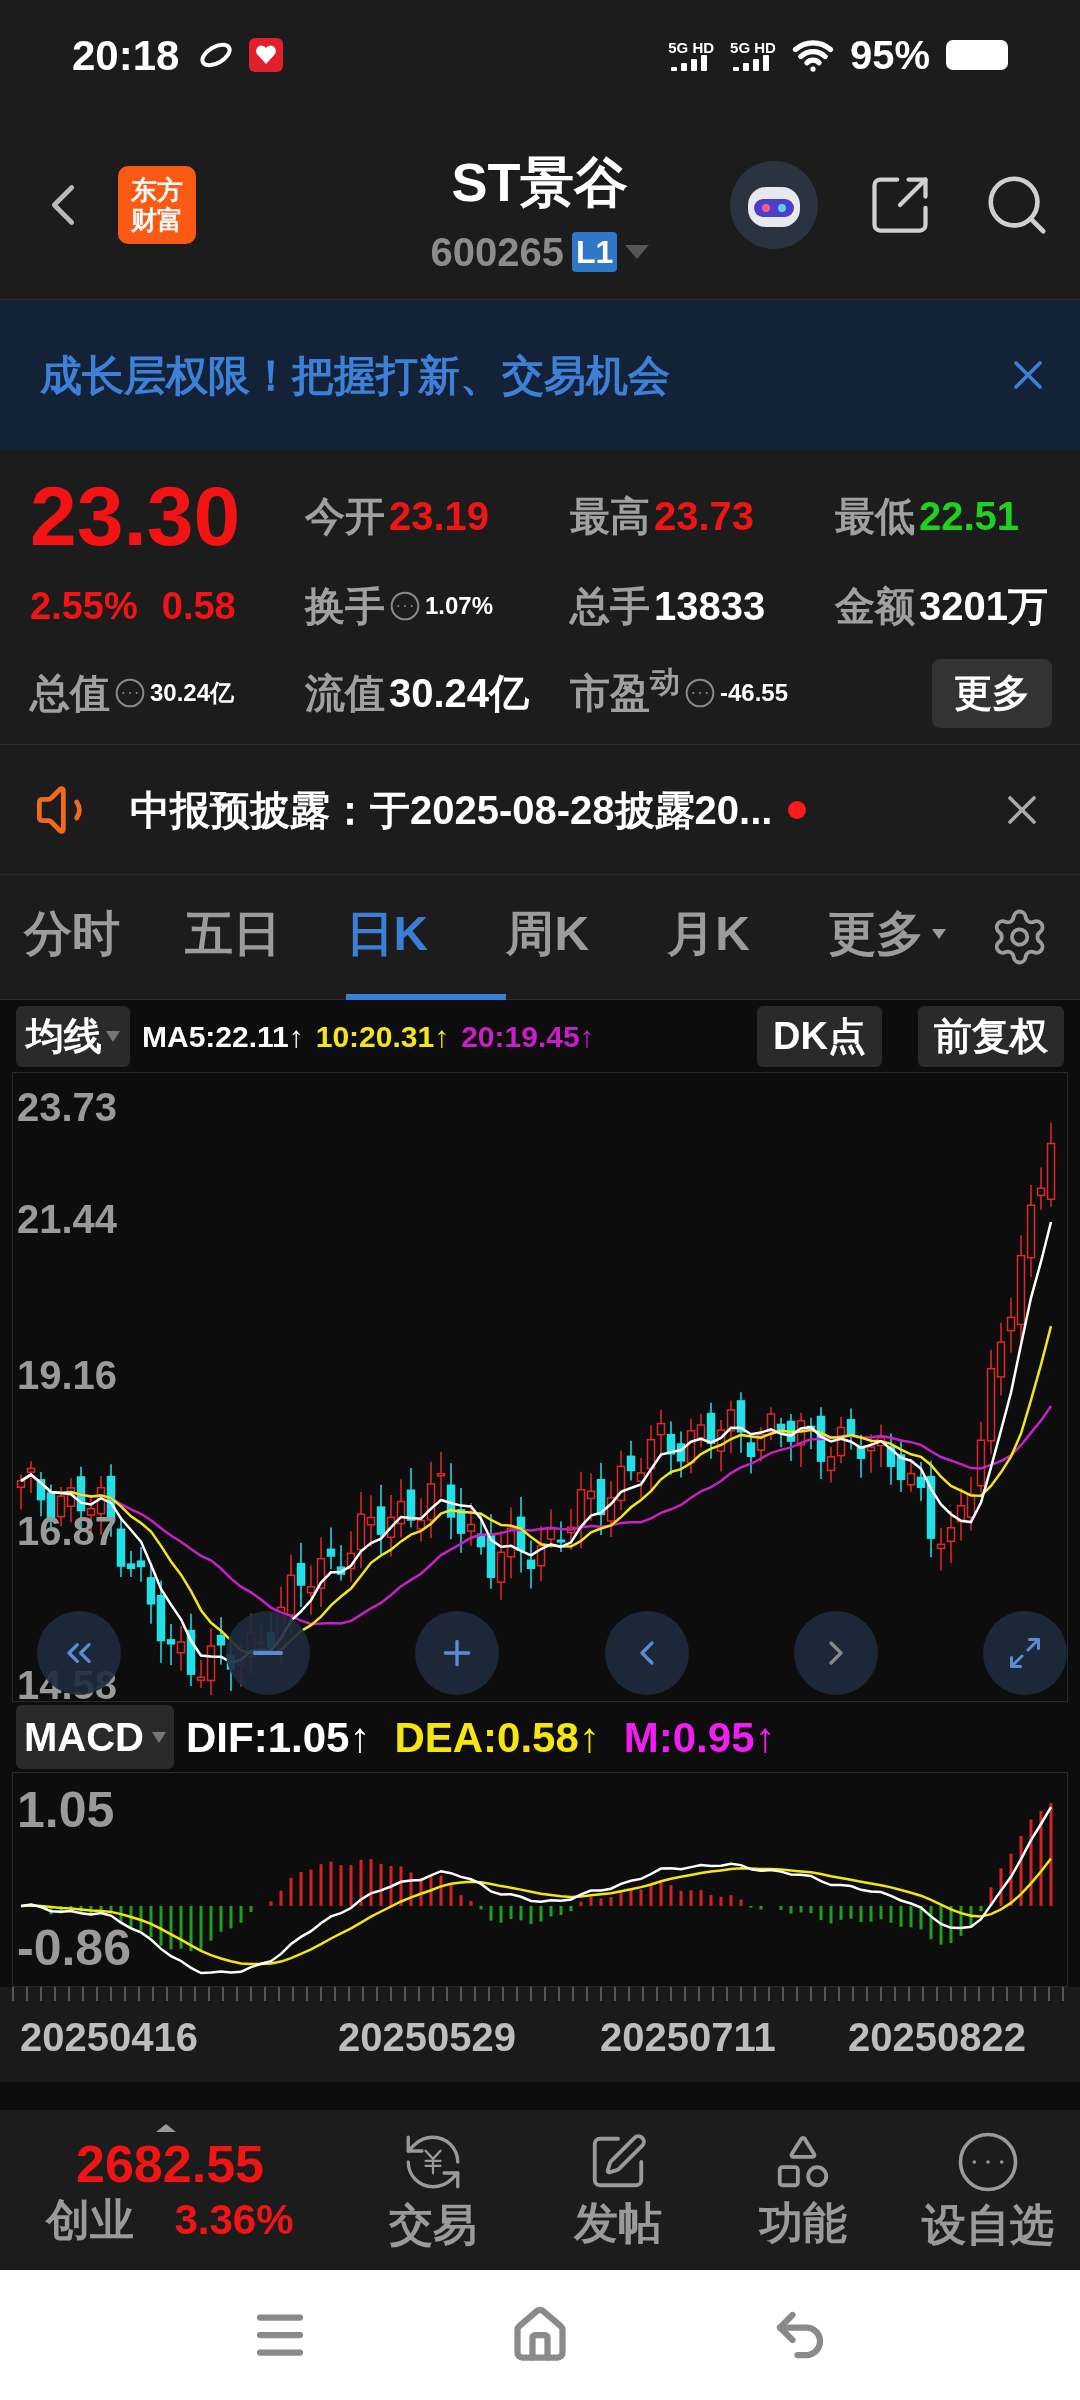 This screenshot has width=1080, height=2400. I want to click on price-axis-label: 21.44, so click(67, 1219).